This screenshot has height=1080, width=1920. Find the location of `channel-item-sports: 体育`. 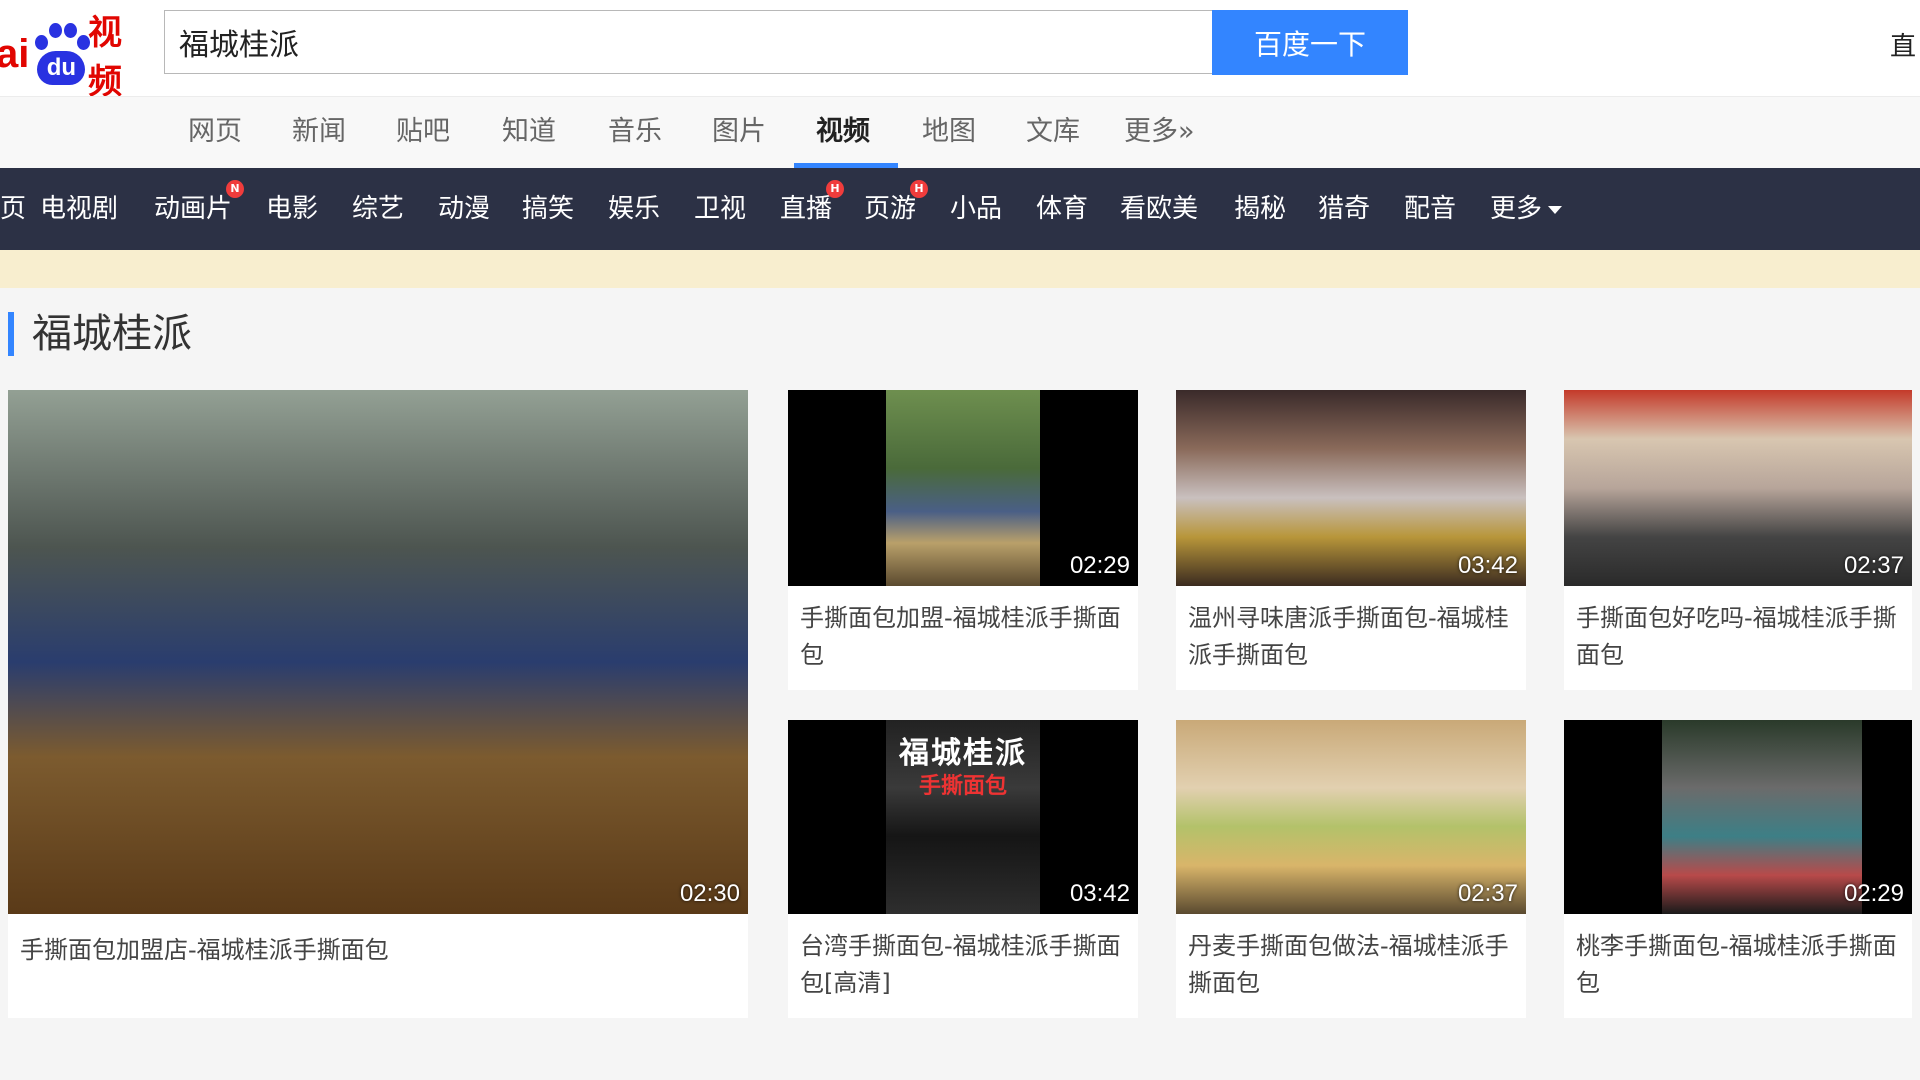

channel-item-sports: 体育 is located at coordinates (1062, 209).